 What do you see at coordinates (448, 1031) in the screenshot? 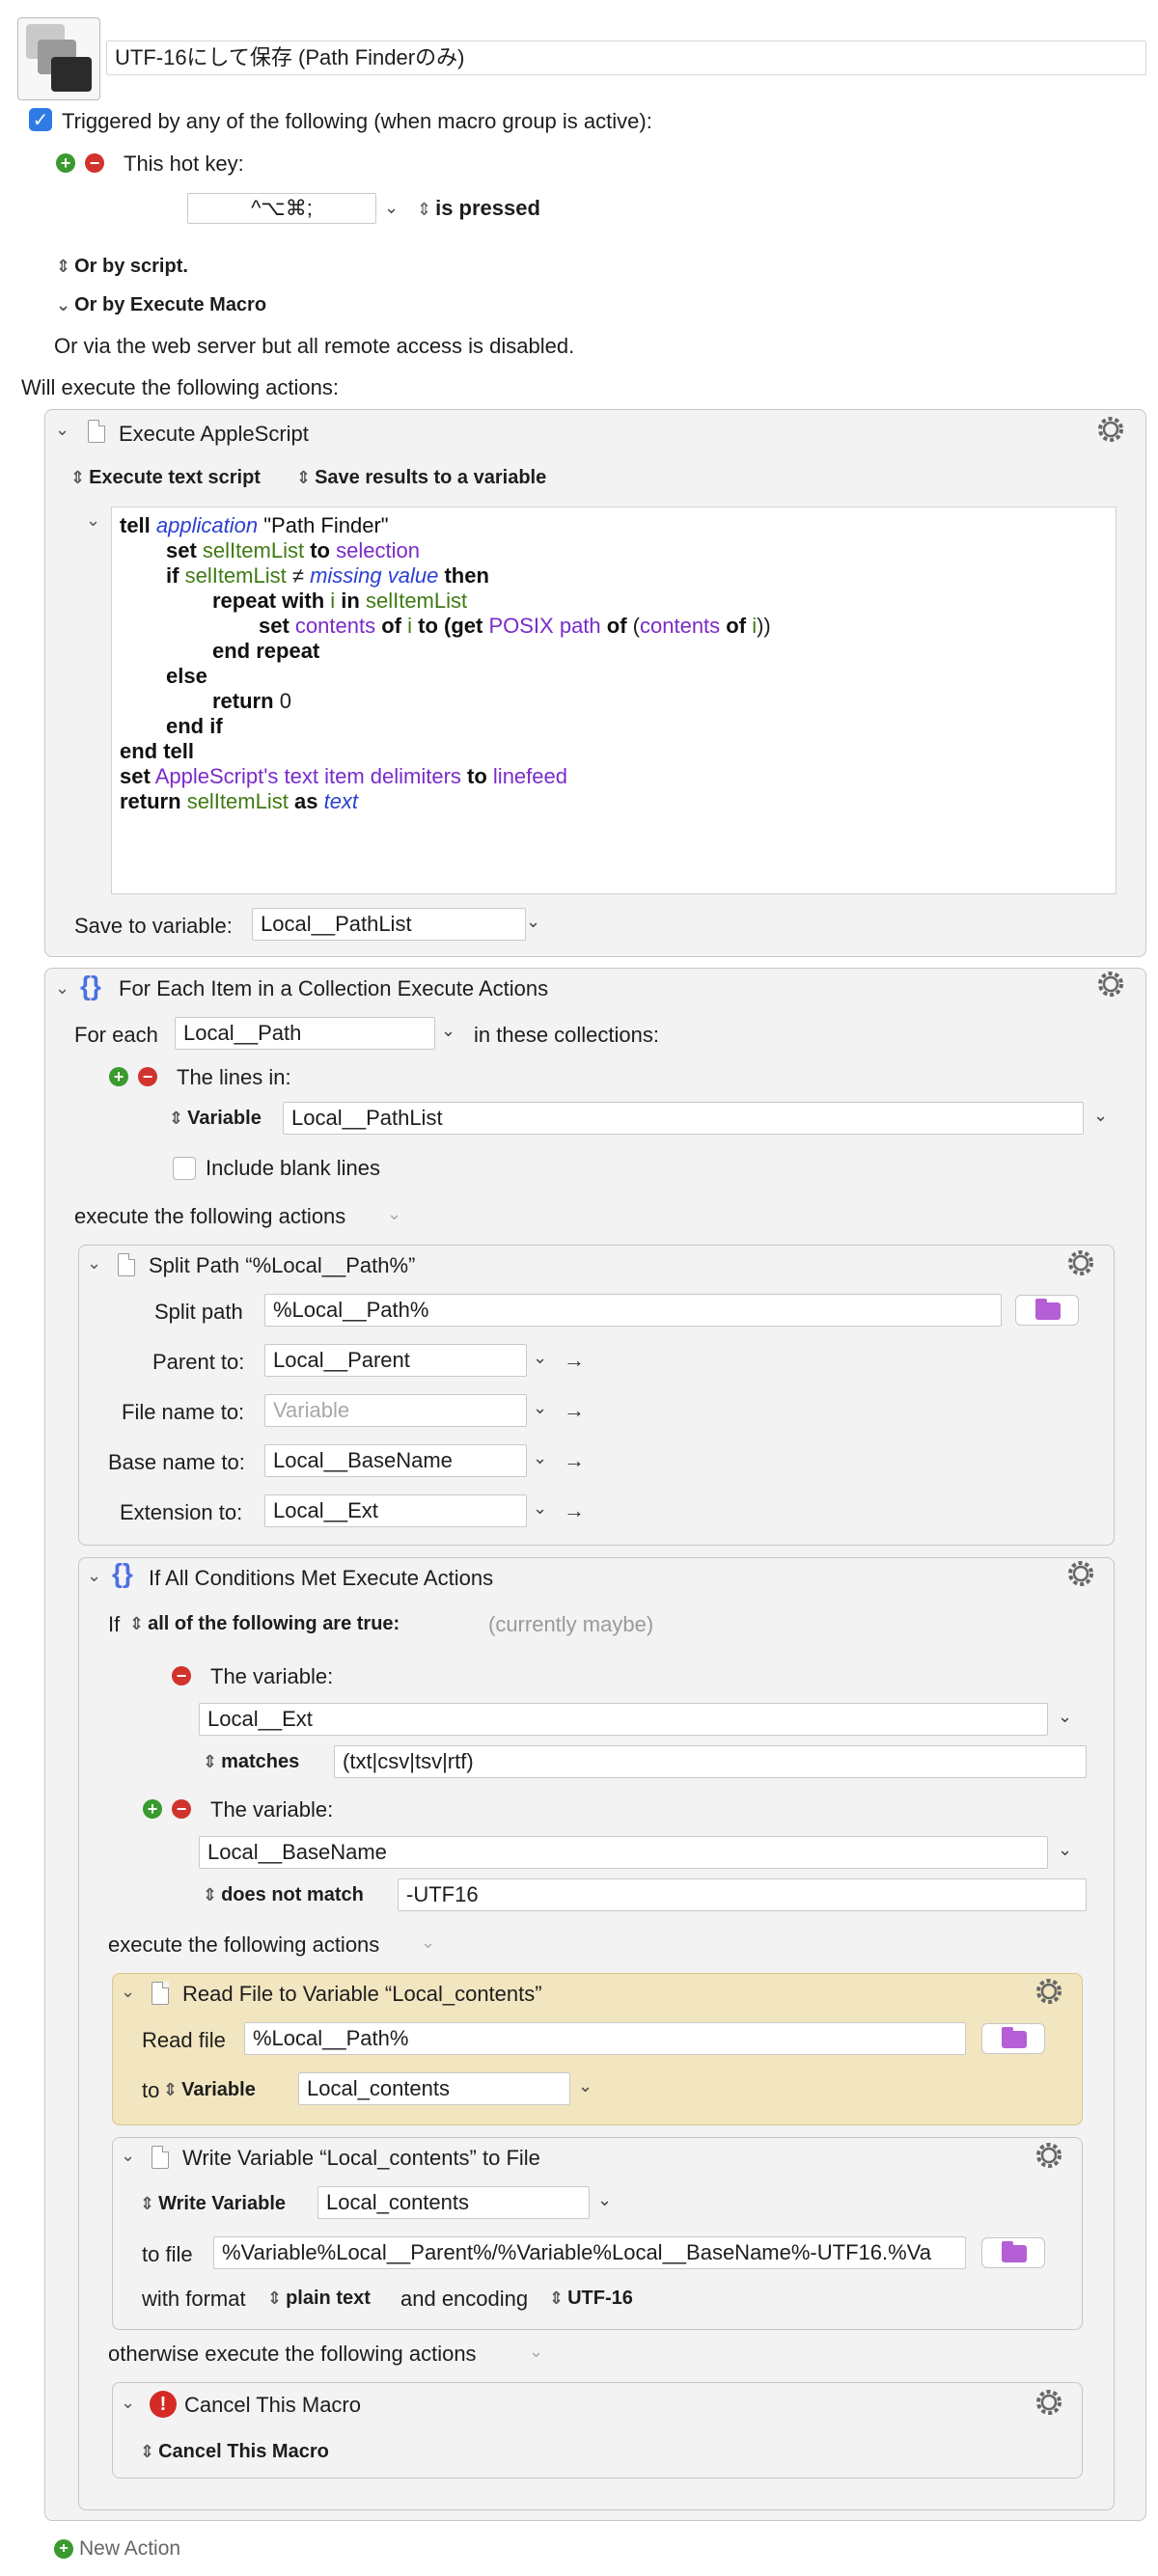
I see `for-each-chevron-icon: ⌄` at bounding box center [448, 1031].